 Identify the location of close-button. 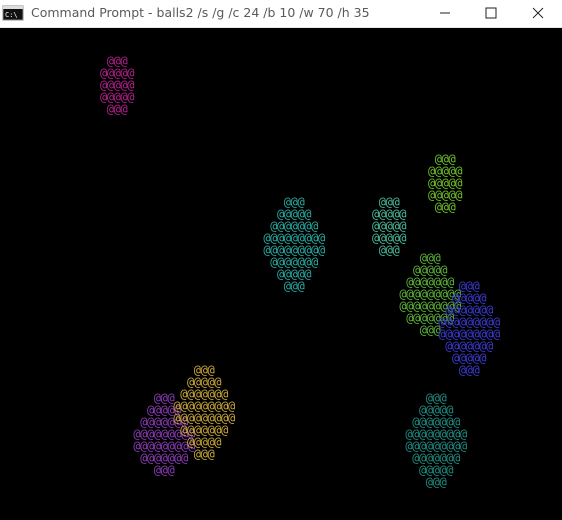
(538, 13).